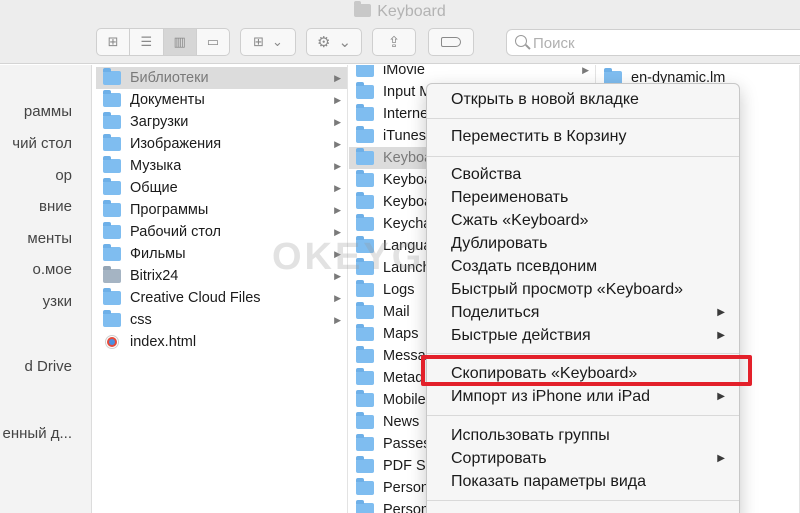  I want to click on sidebar-item: узки, so click(45, 302).